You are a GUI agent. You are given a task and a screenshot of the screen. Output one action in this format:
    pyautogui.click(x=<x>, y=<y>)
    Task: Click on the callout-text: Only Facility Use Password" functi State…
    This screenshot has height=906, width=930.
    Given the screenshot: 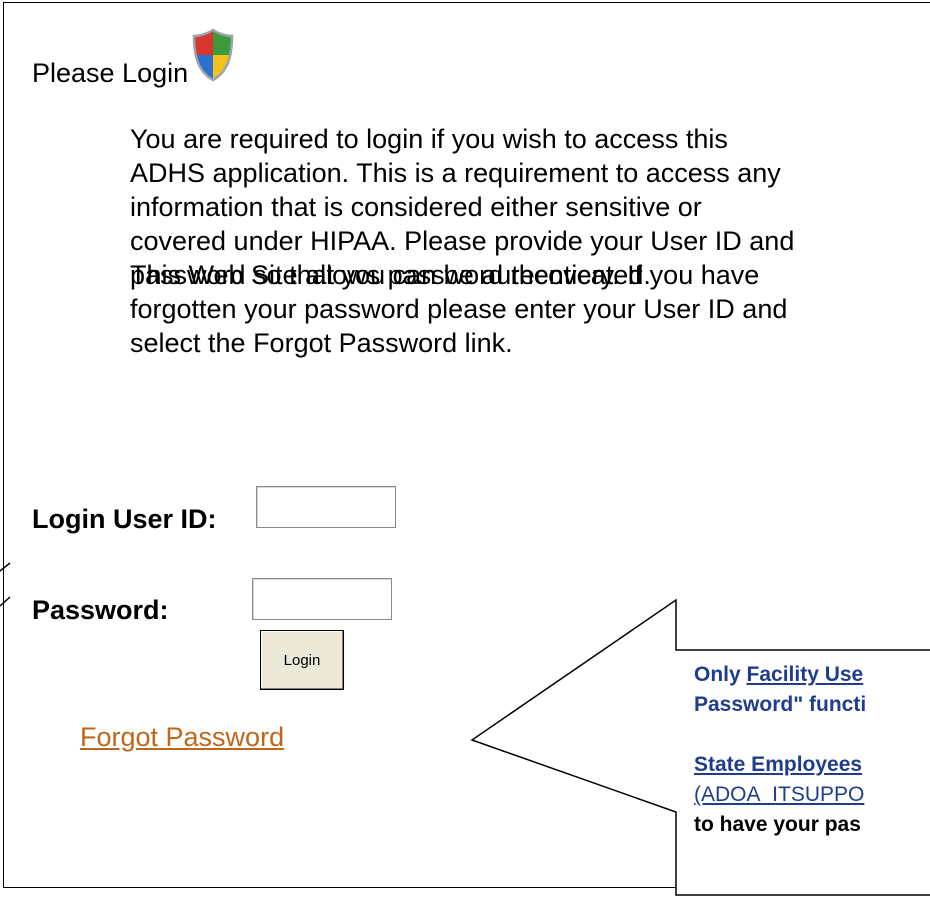 What is the action you would take?
    pyautogui.click(x=812, y=750)
    